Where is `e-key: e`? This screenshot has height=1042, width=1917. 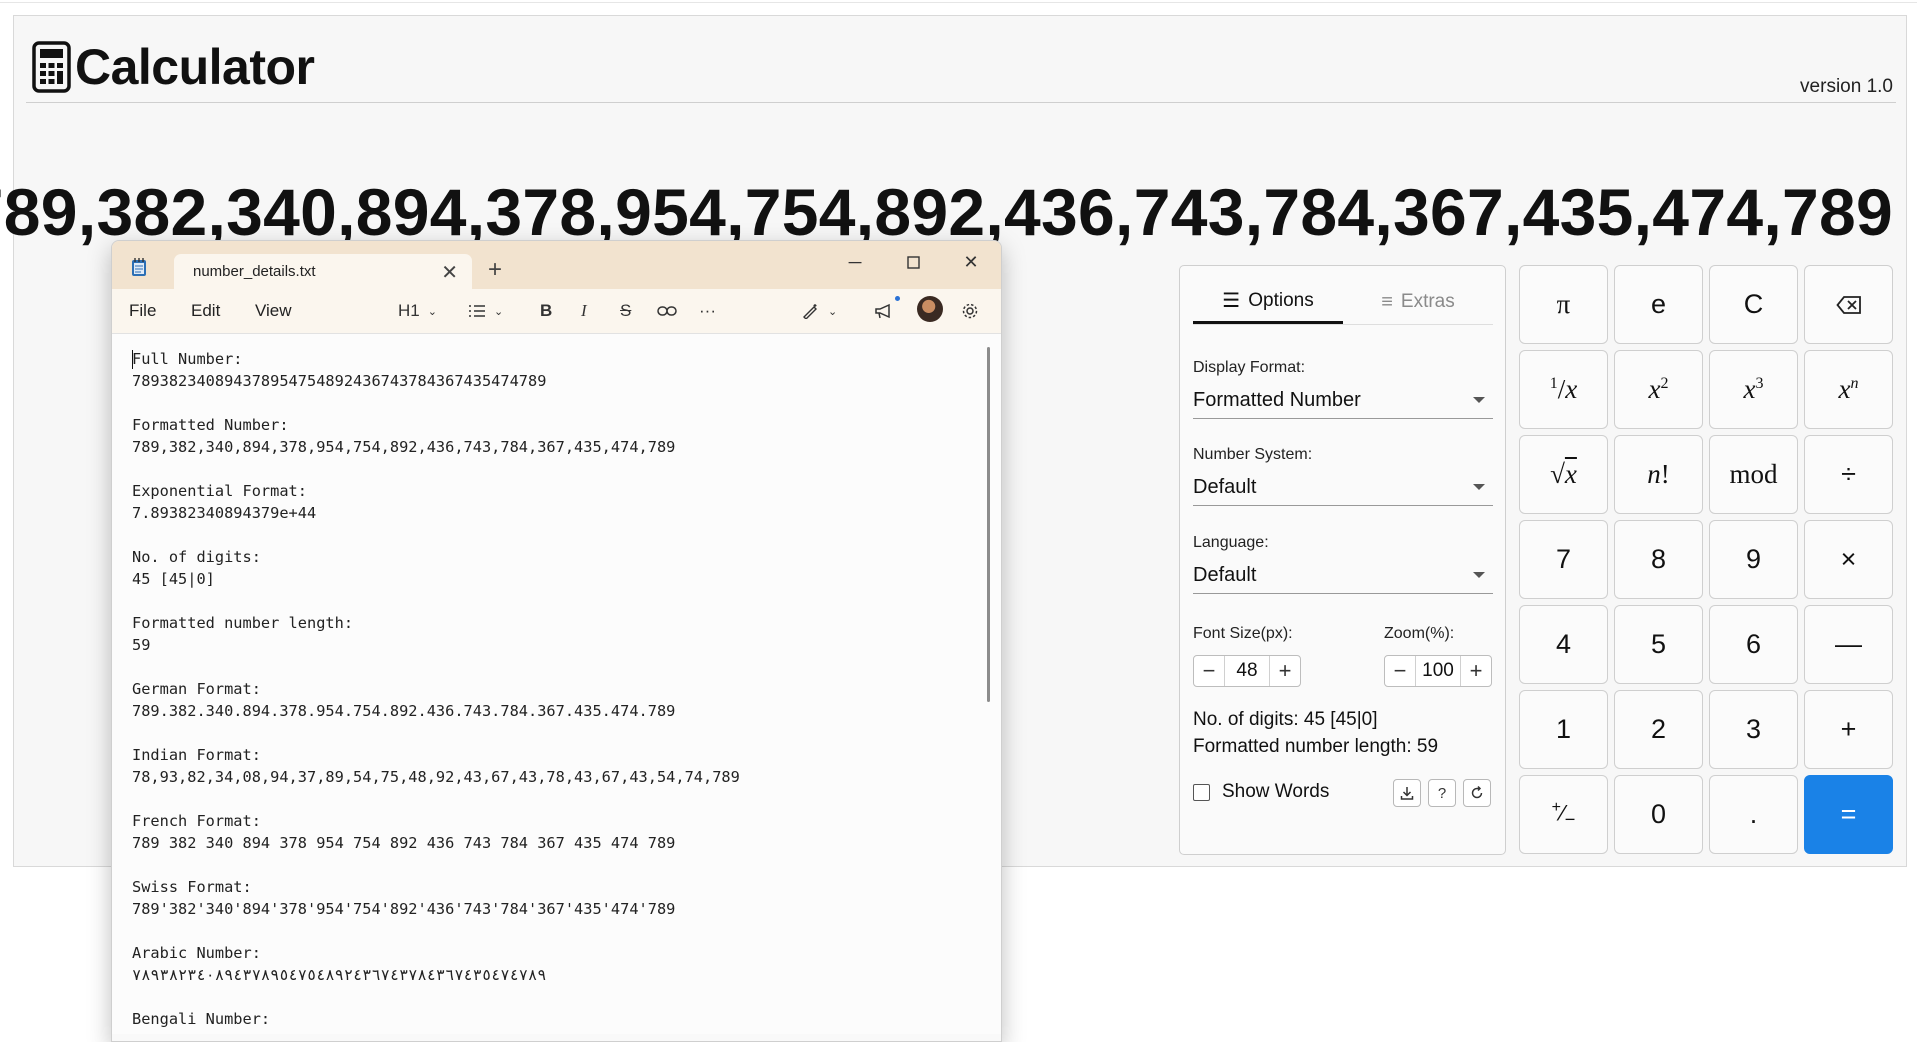
e-key: e is located at coordinates (1658, 304).